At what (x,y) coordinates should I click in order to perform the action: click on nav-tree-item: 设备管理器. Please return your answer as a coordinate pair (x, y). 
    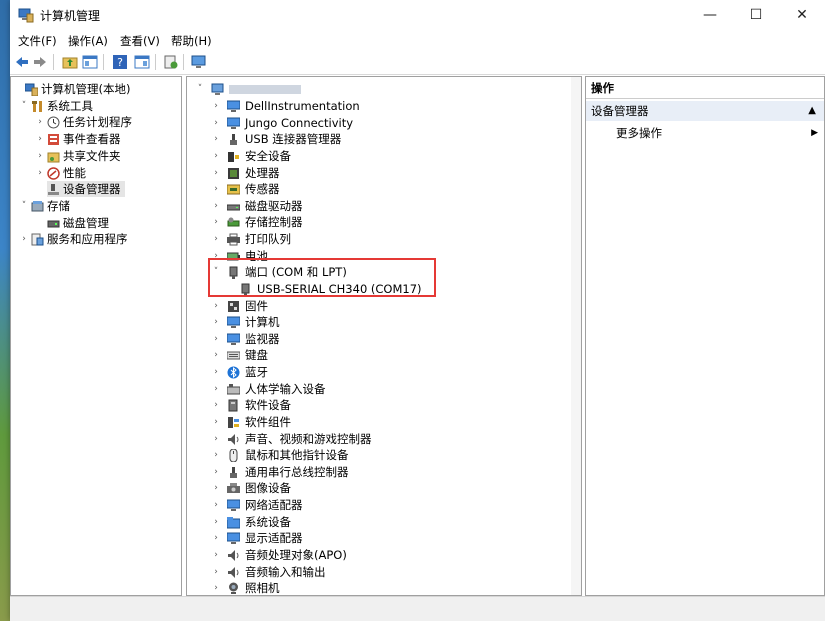
    Looking at the image, I should click on (107, 189).